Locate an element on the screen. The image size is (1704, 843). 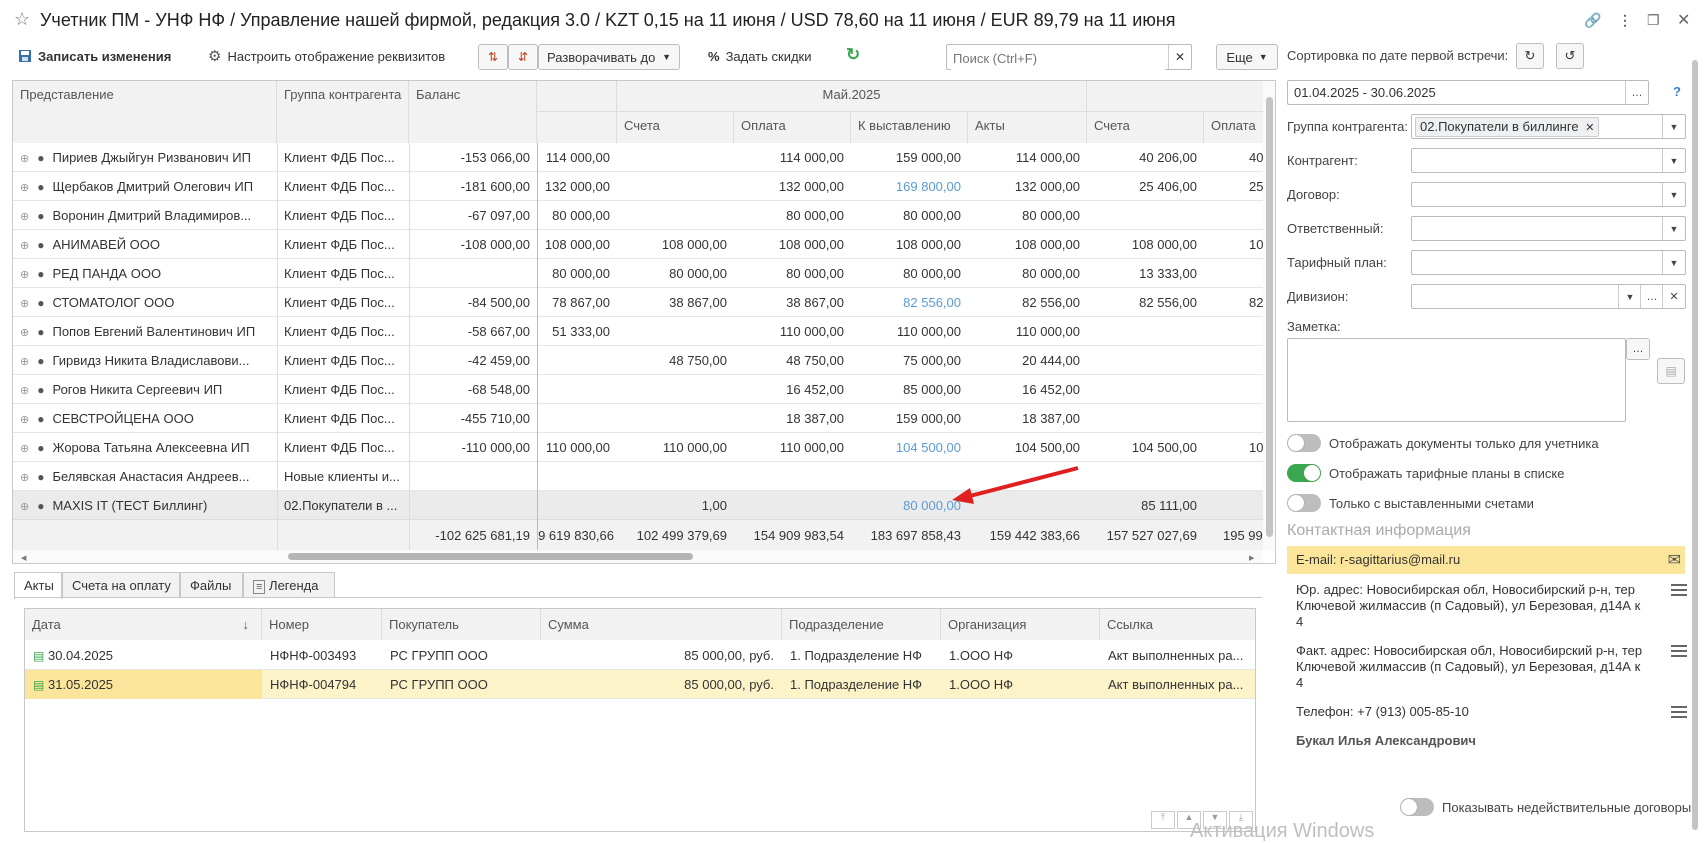
col-header-group: Группа контрагента is located at coordinates (343, 112).